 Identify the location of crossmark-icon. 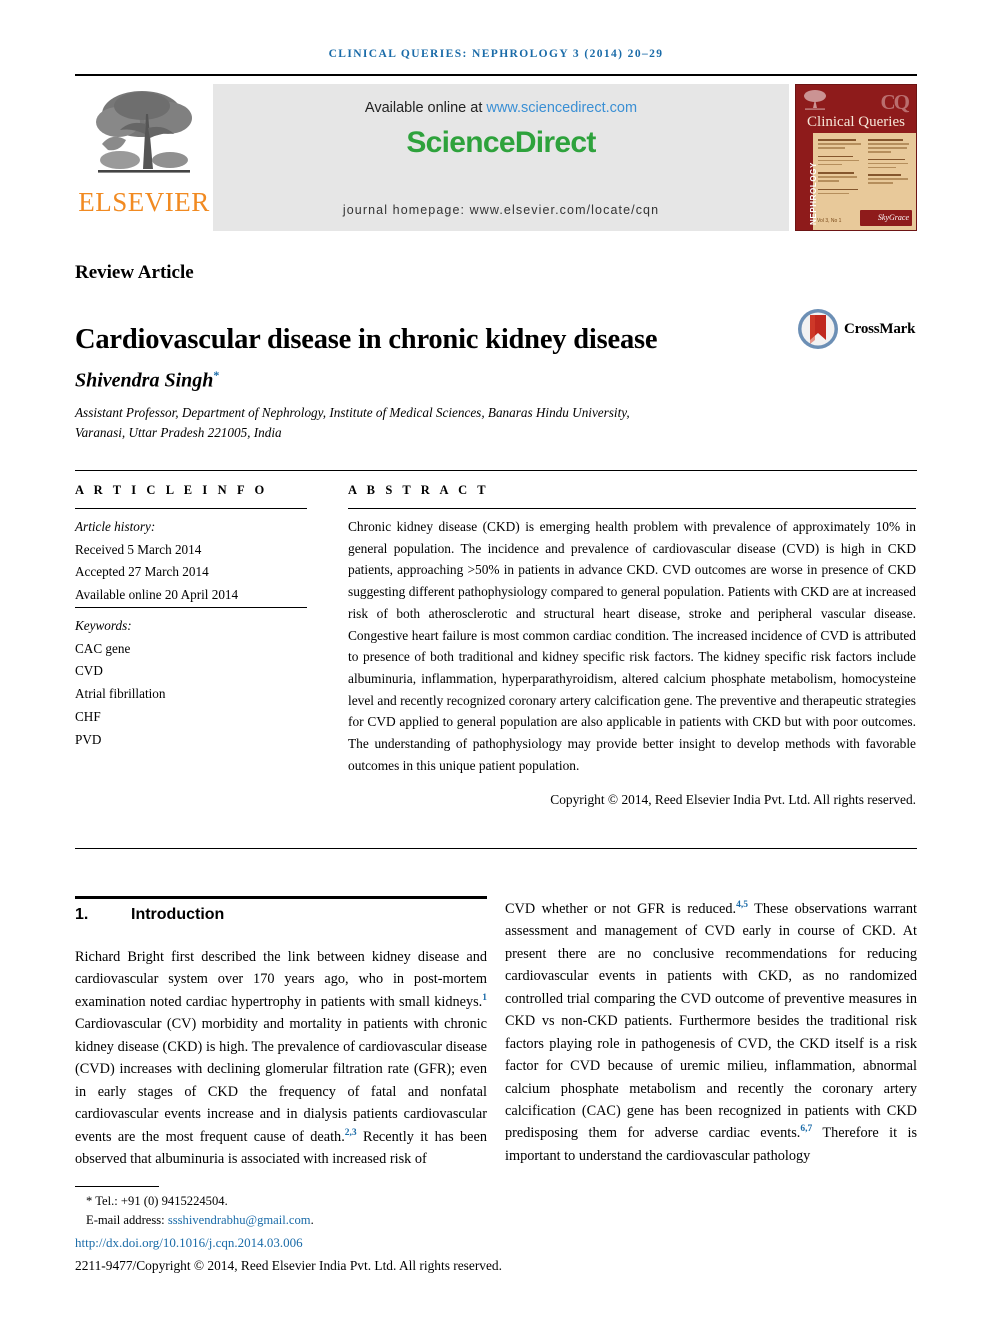
(818, 329).